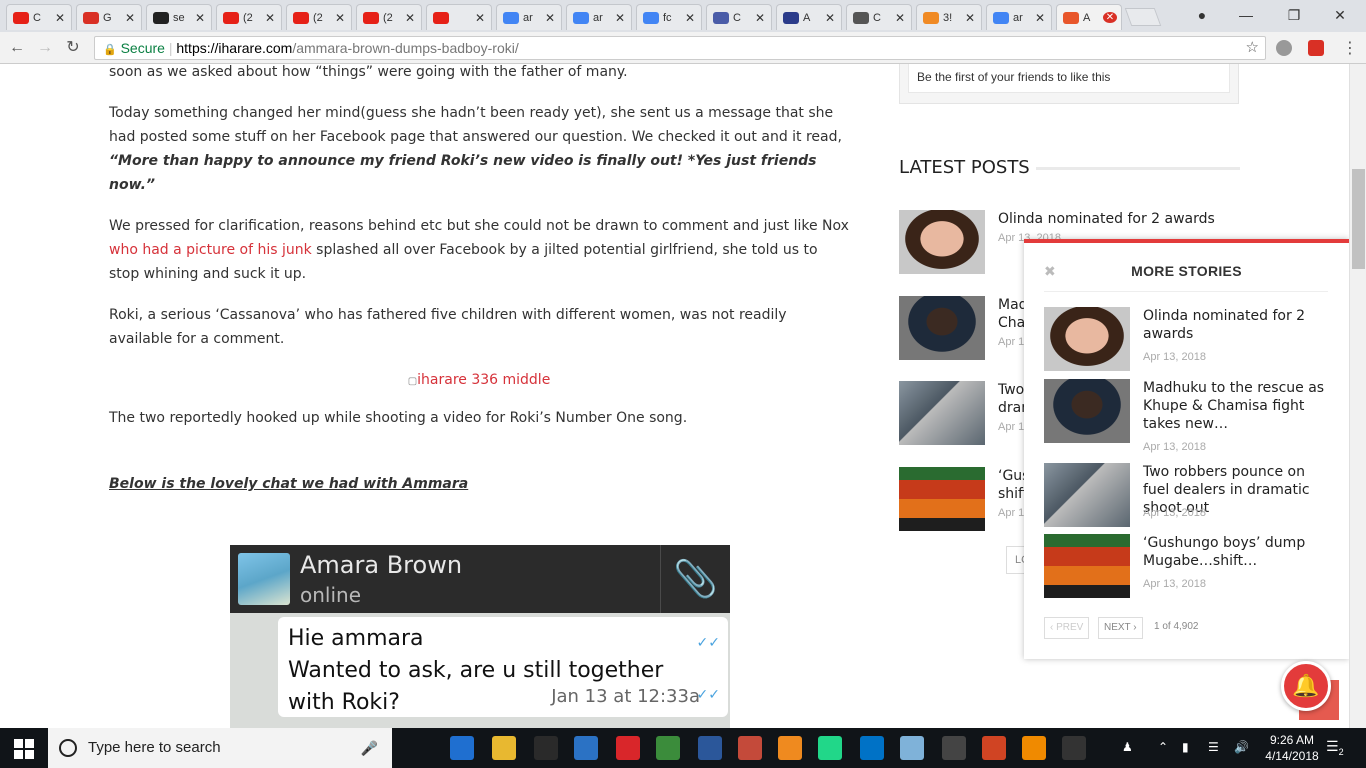 Image resolution: width=1366 pixels, height=768 pixels. Describe the element at coordinates (790, 748) in the screenshot. I see `sublime-icon` at that location.